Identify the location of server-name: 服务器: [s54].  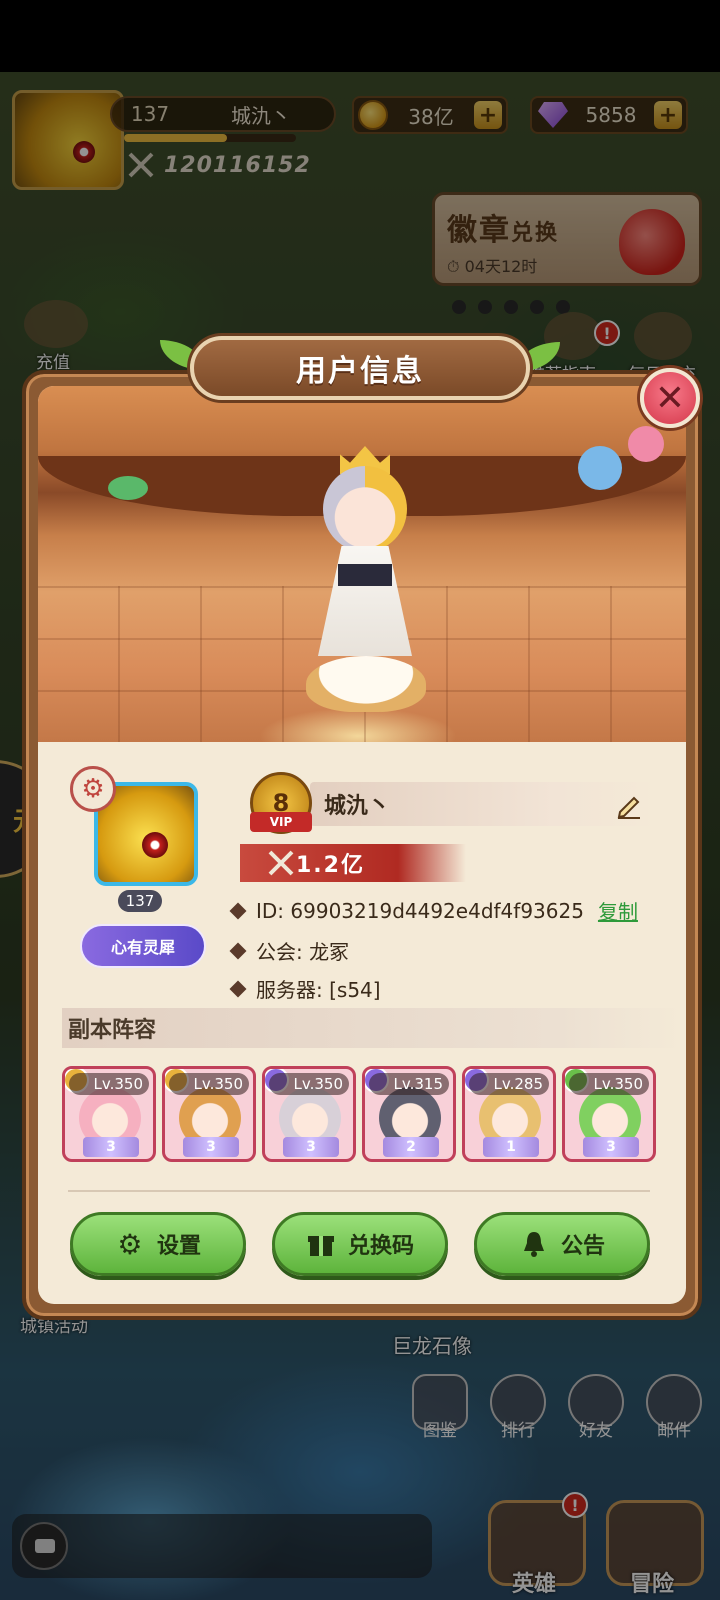
(318, 990).